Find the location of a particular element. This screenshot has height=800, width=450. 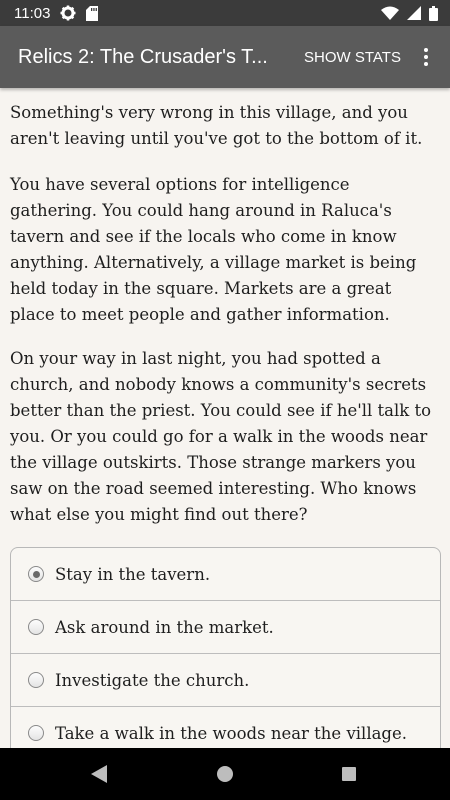

choice-stay-in-tavern: Stay in the tavern. is located at coordinates (225, 574).